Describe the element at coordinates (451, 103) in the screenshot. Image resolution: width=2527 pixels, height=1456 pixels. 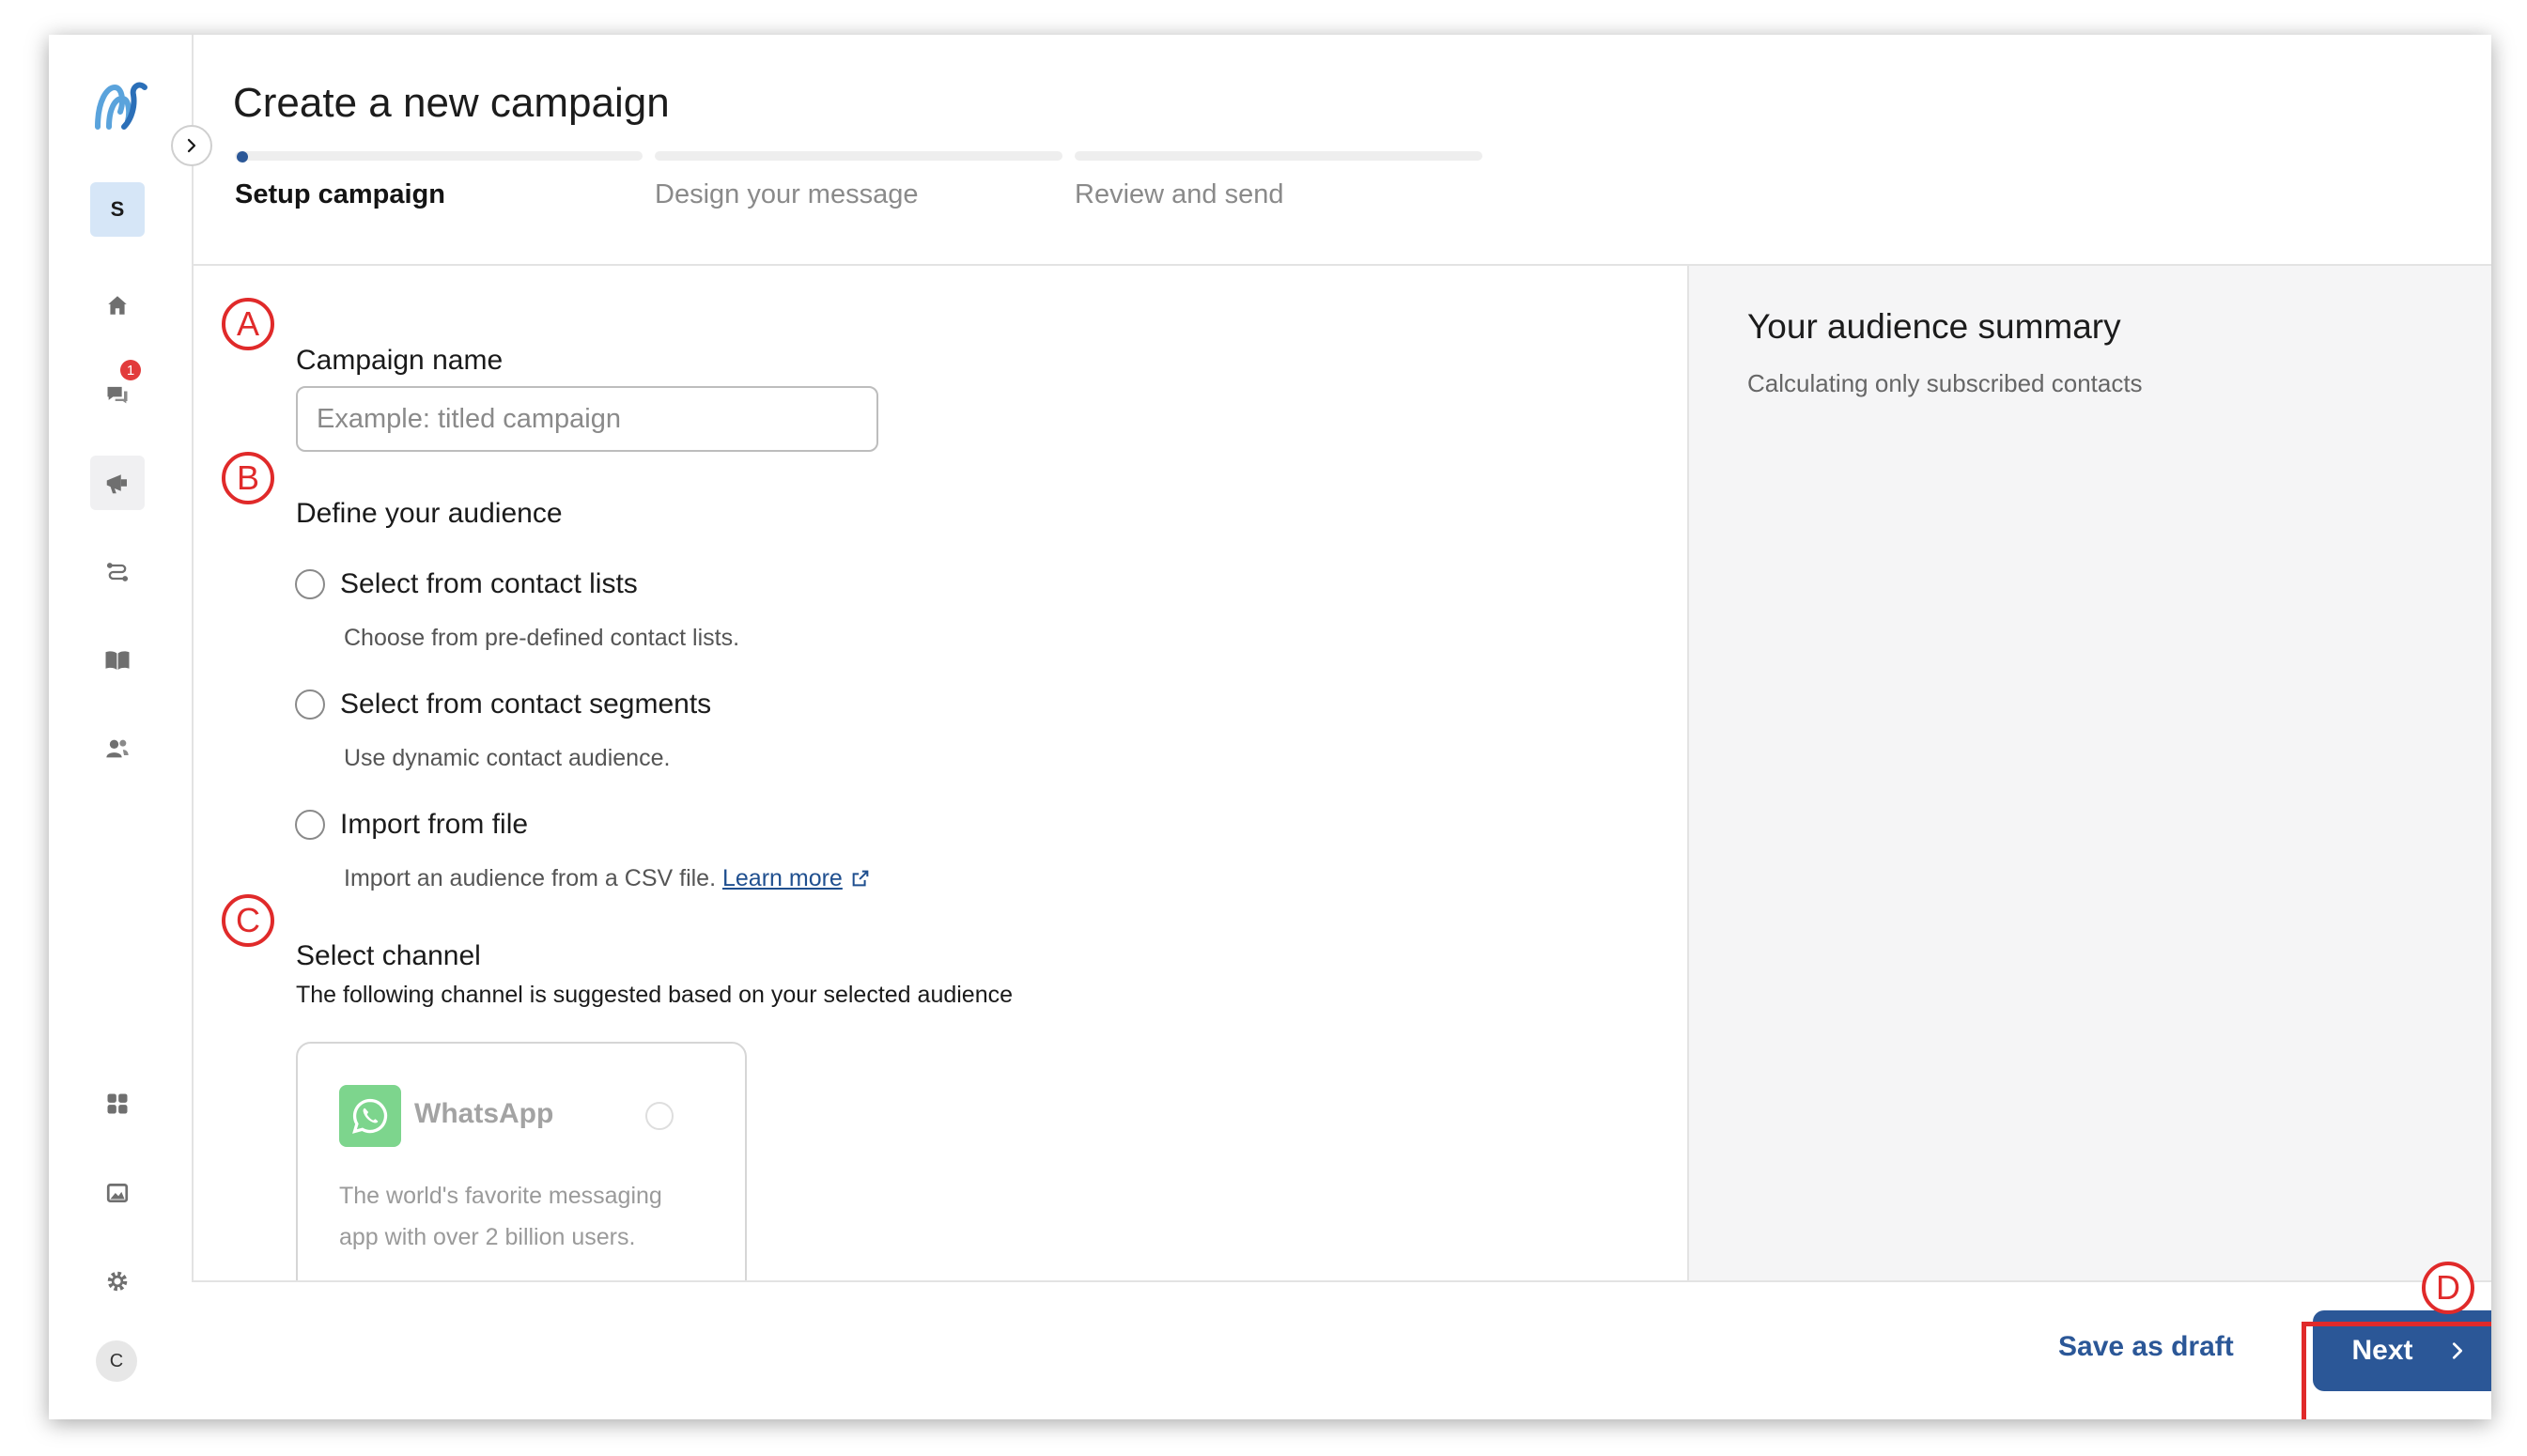
I see `page-title: Create a new campaign` at that location.